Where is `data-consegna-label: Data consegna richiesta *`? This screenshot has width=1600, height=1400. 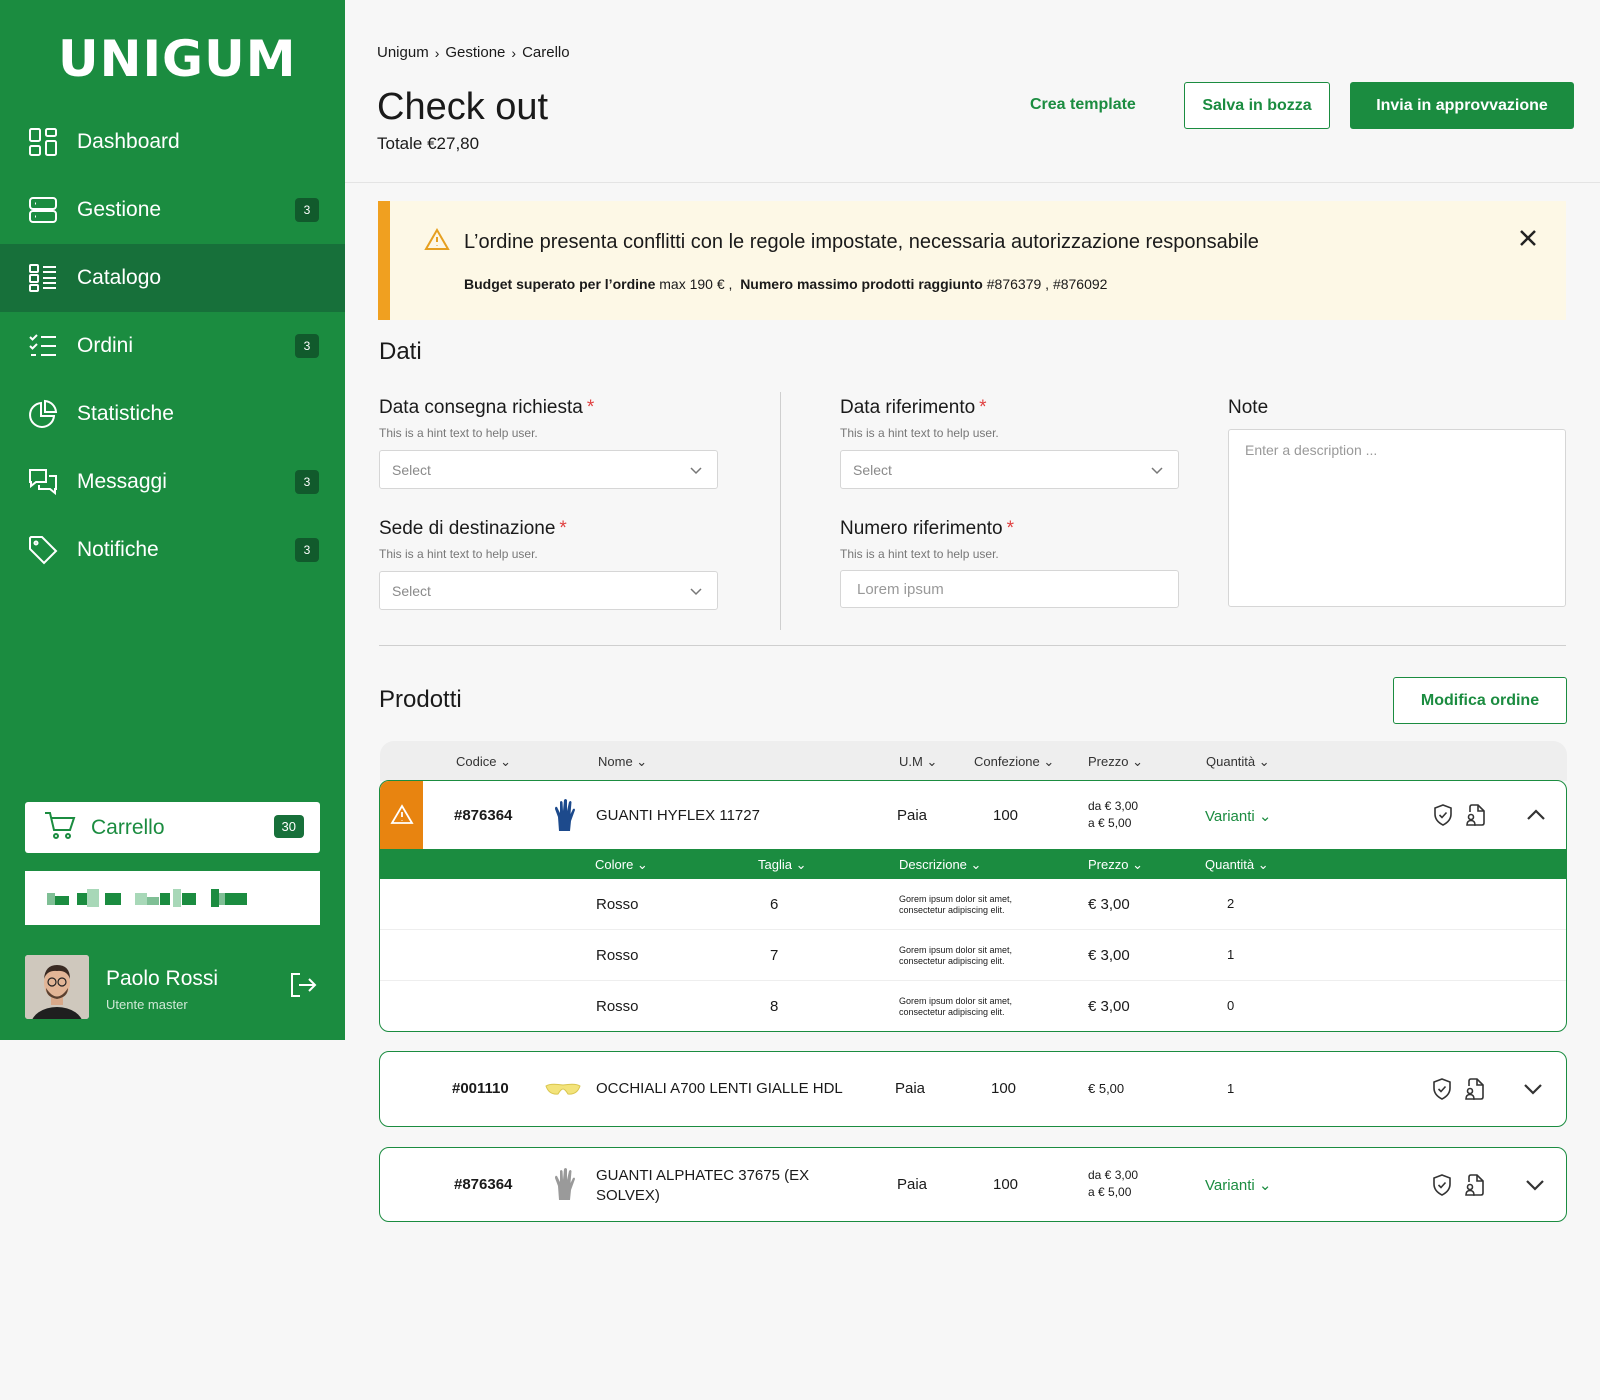 data-consegna-label: Data consegna richiesta * is located at coordinates (487, 407).